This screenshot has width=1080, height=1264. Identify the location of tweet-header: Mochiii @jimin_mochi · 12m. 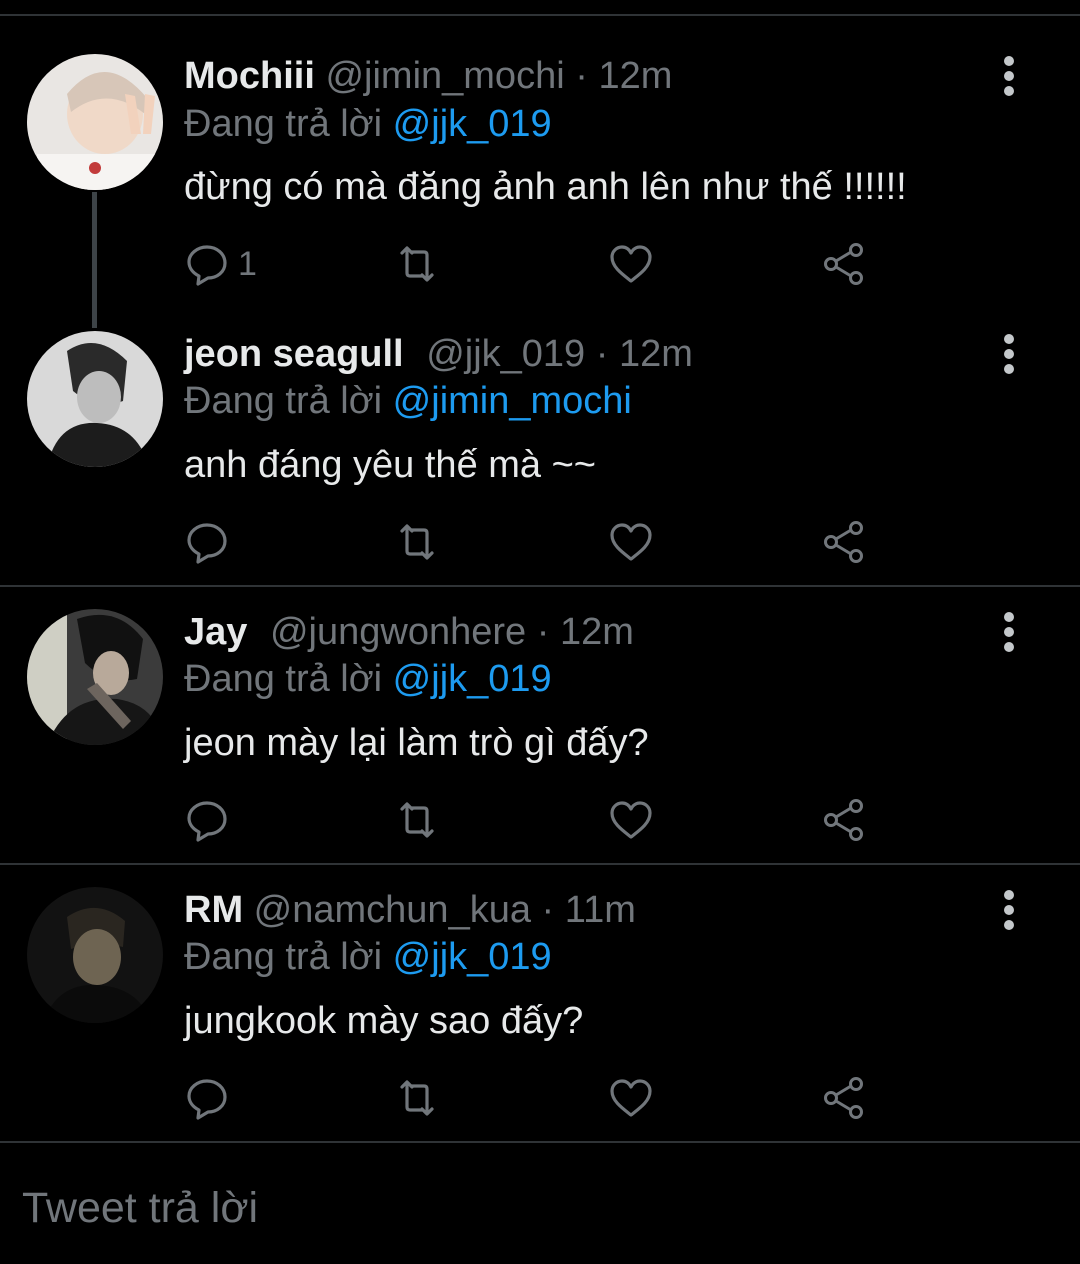
(428, 76).